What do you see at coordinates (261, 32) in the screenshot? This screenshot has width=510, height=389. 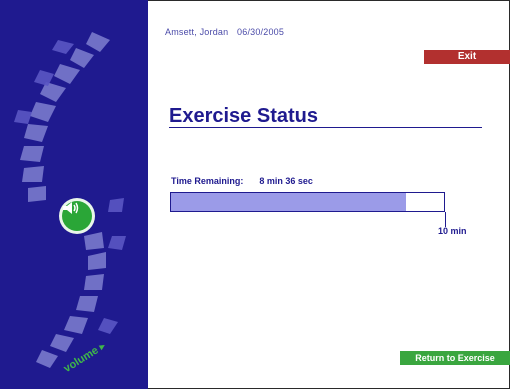 I see `session-date: 06/30/2005` at bounding box center [261, 32].